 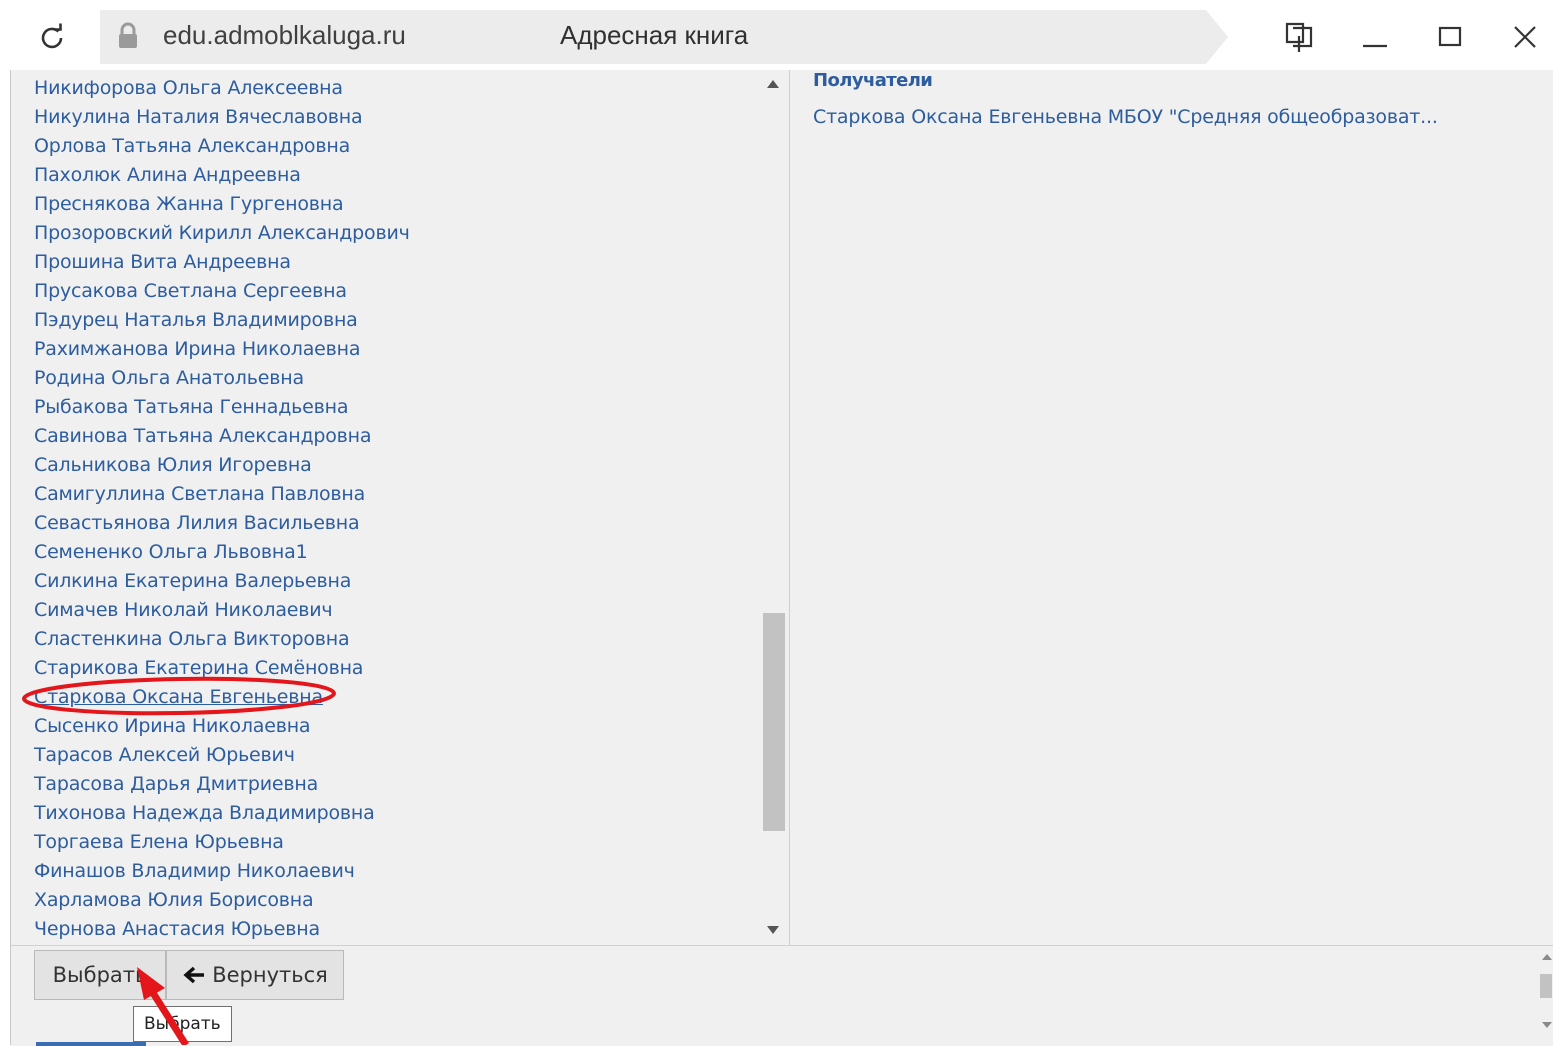 I want to click on contact-item: Симачев Николай Николаевич, so click(x=183, y=610).